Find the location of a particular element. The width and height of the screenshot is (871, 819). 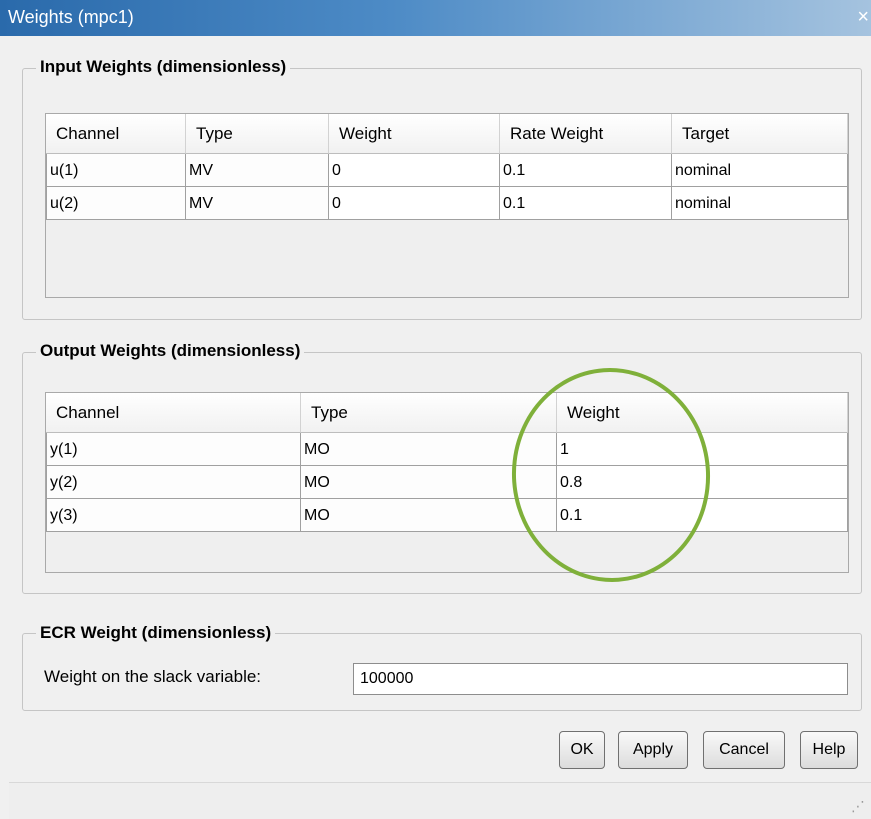

slack-weight-input is located at coordinates (600, 679).